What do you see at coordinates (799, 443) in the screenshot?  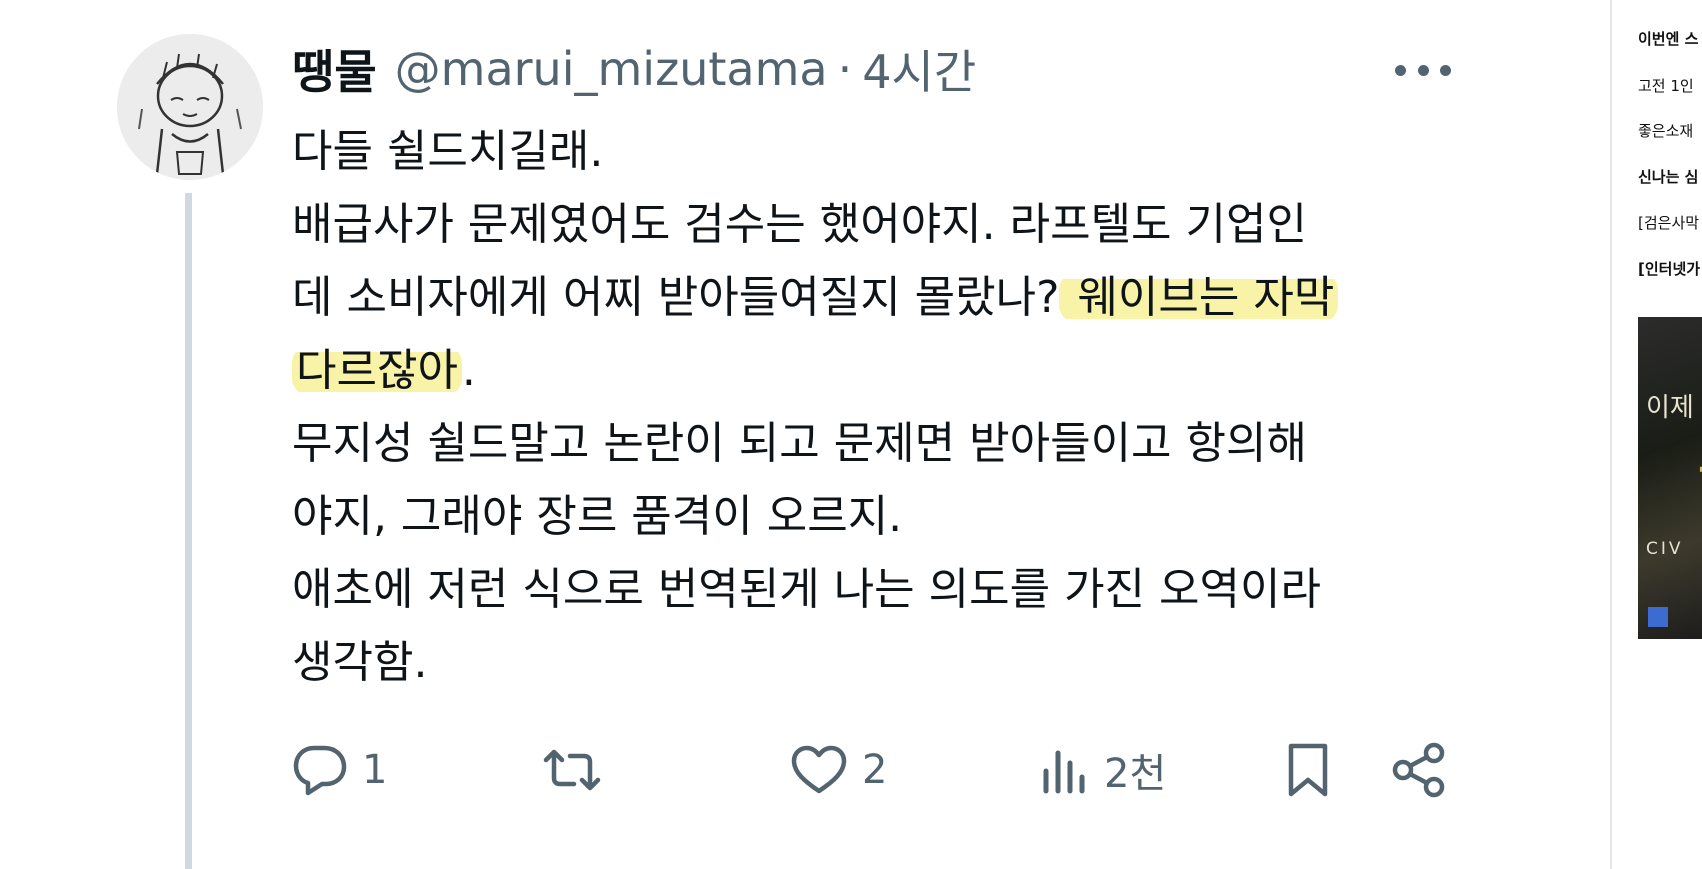 I see `tweet-line-text: 무지성 쉴드말고 논란이 되고 문제면 받아들이고 항의해` at bounding box center [799, 443].